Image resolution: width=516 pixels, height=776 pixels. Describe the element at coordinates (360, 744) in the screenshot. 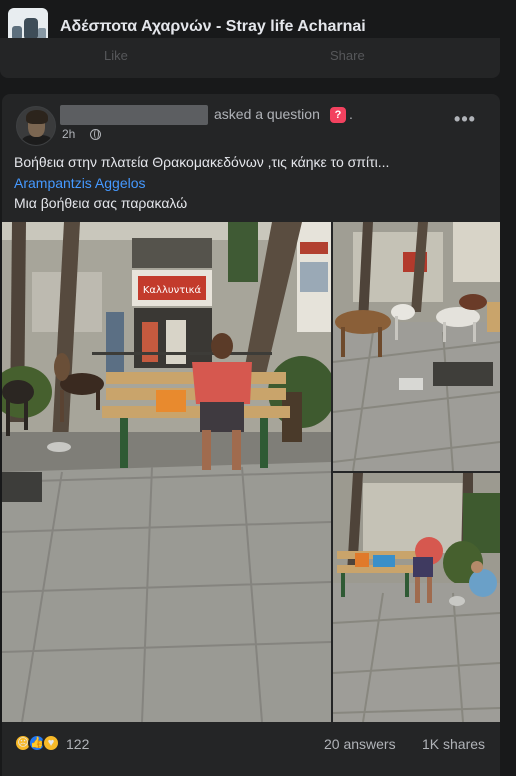

I see `answers-count: 20 answers` at that location.